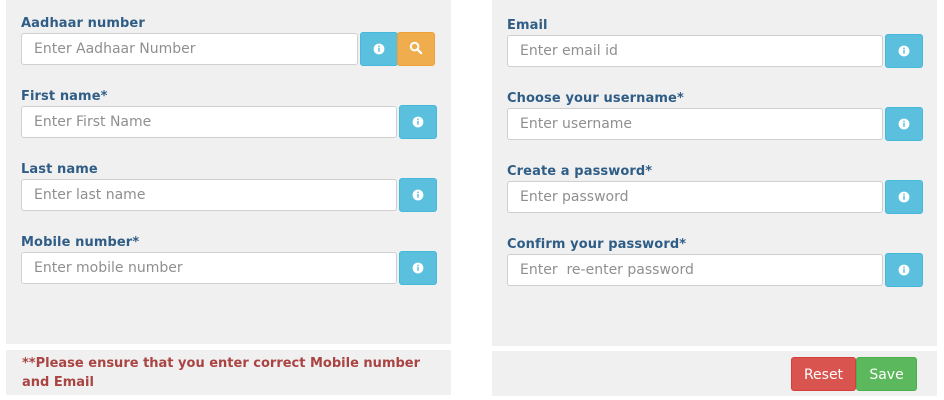  I want to click on mobile-number-info-button, so click(418, 268).